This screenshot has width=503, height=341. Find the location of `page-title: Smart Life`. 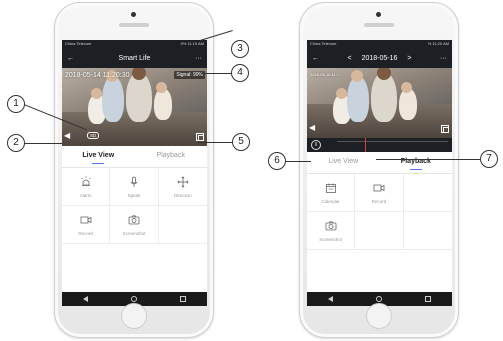

page-title: Smart Life is located at coordinates (134, 58).